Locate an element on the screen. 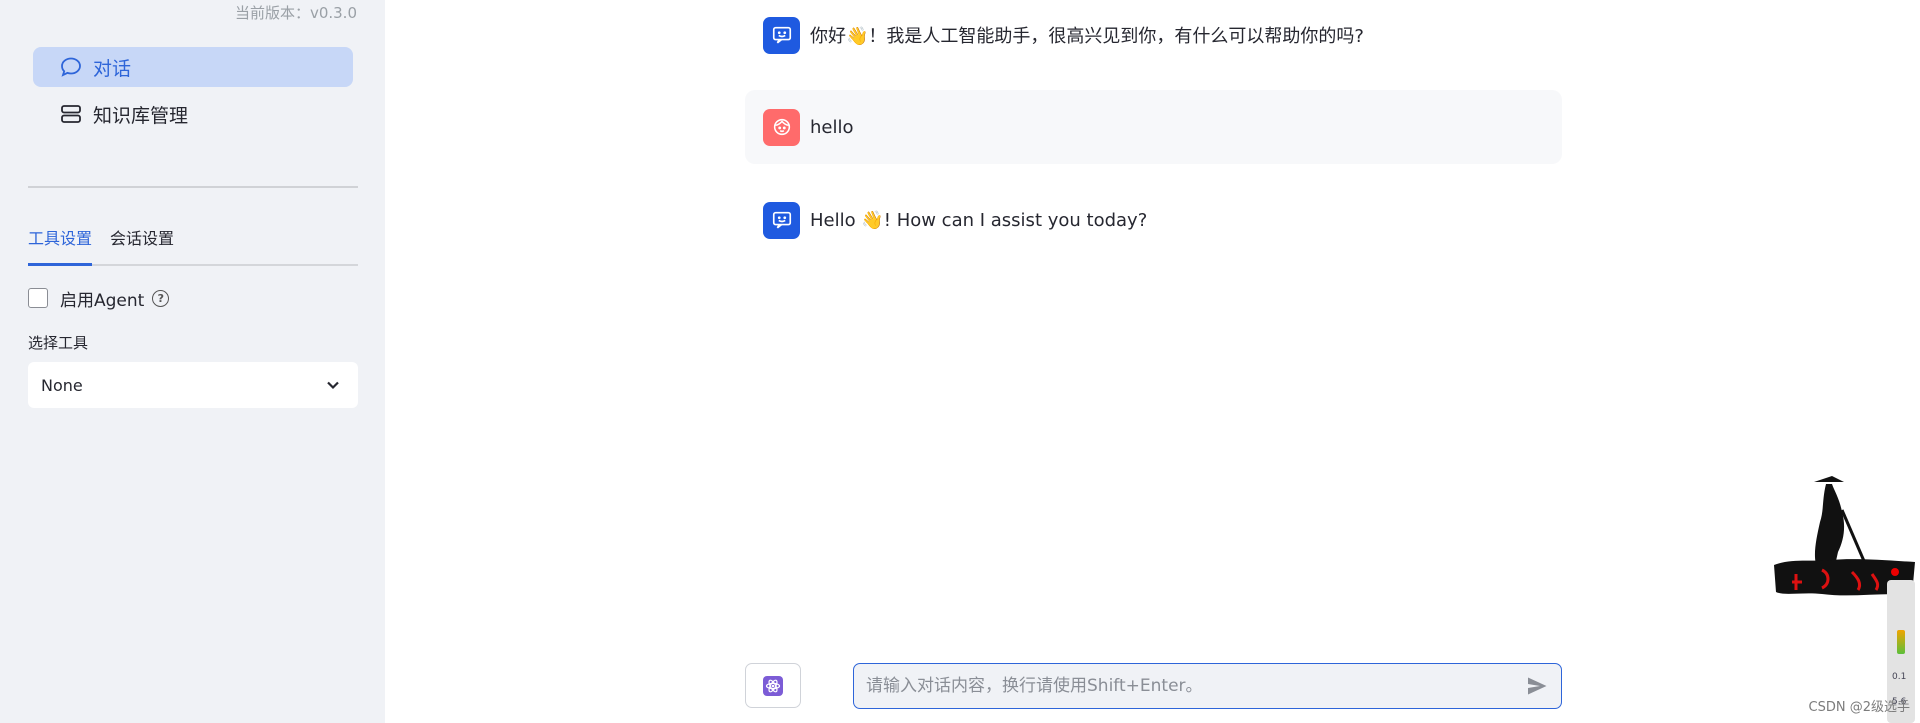 This screenshot has height=723, width=1920. nav-item-label: 知识库管理 is located at coordinates (141, 115).